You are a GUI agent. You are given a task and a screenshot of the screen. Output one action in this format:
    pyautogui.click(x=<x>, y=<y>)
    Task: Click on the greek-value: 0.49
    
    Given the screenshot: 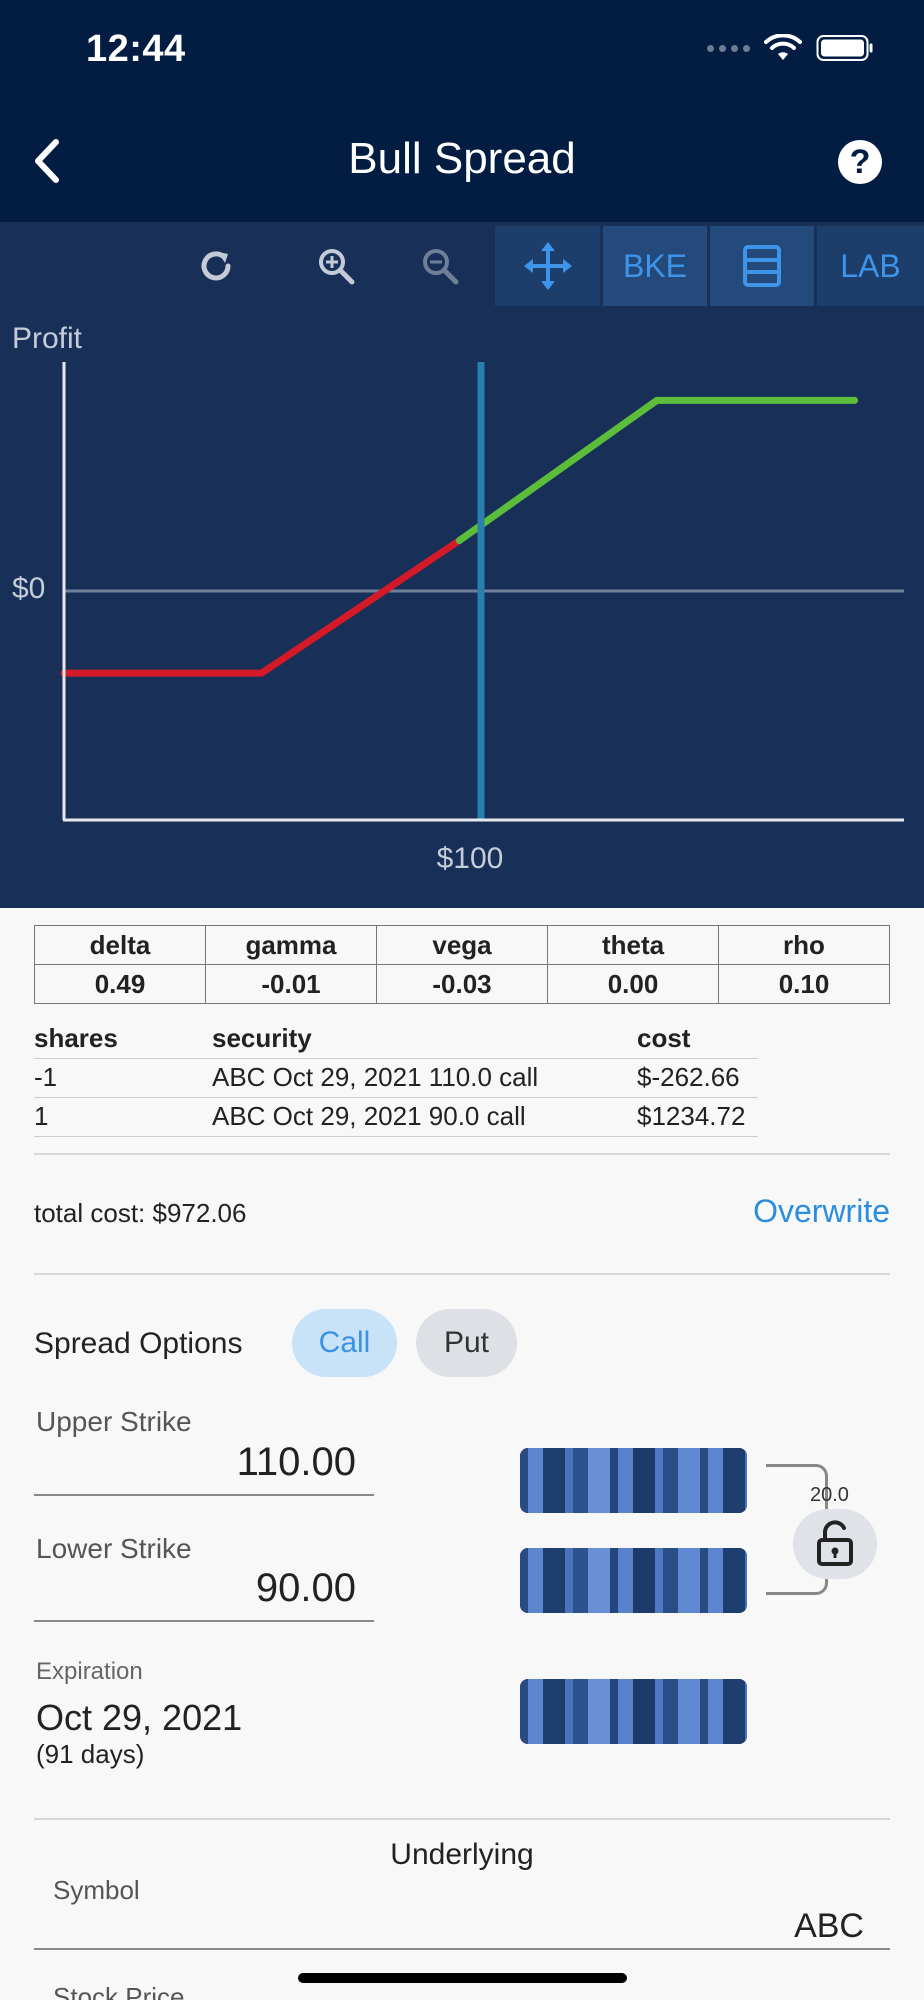 What is the action you would take?
    pyautogui.click(x=120, y=984)
    